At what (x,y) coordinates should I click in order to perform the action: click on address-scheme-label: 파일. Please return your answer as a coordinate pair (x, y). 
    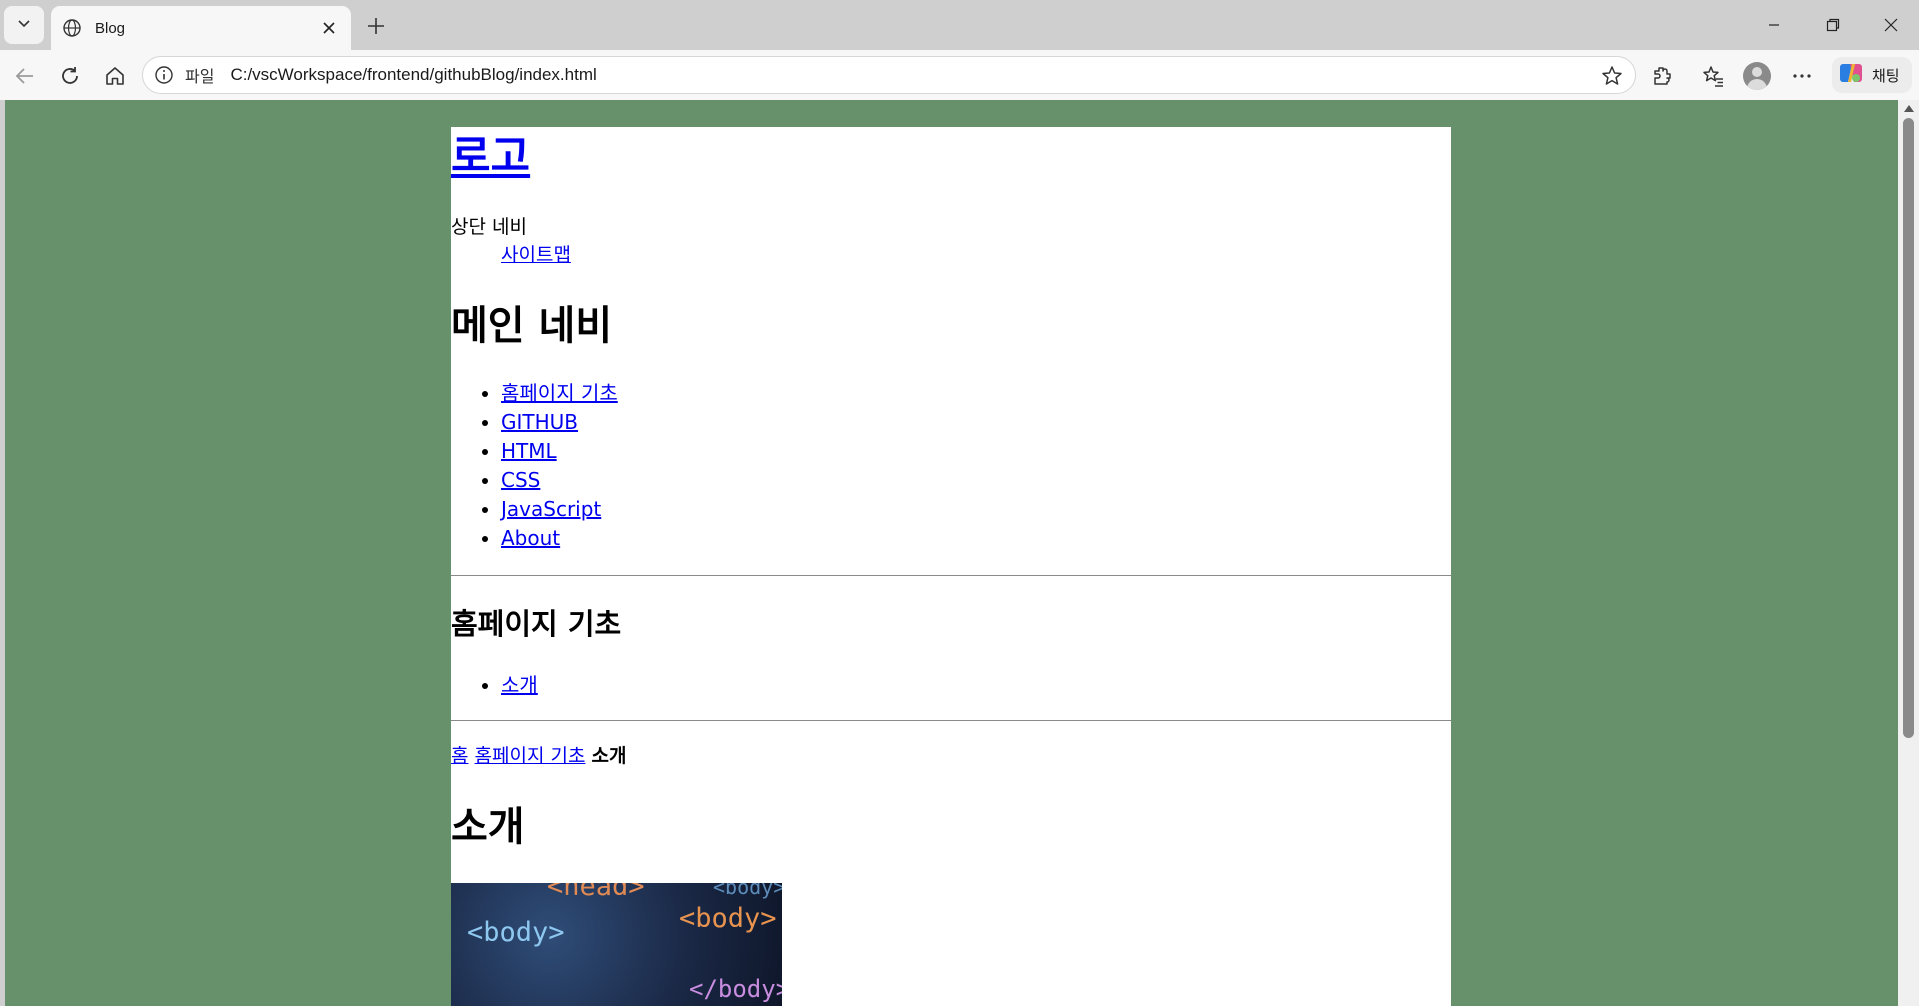
    Looking at the image, I should click on (200, 76).